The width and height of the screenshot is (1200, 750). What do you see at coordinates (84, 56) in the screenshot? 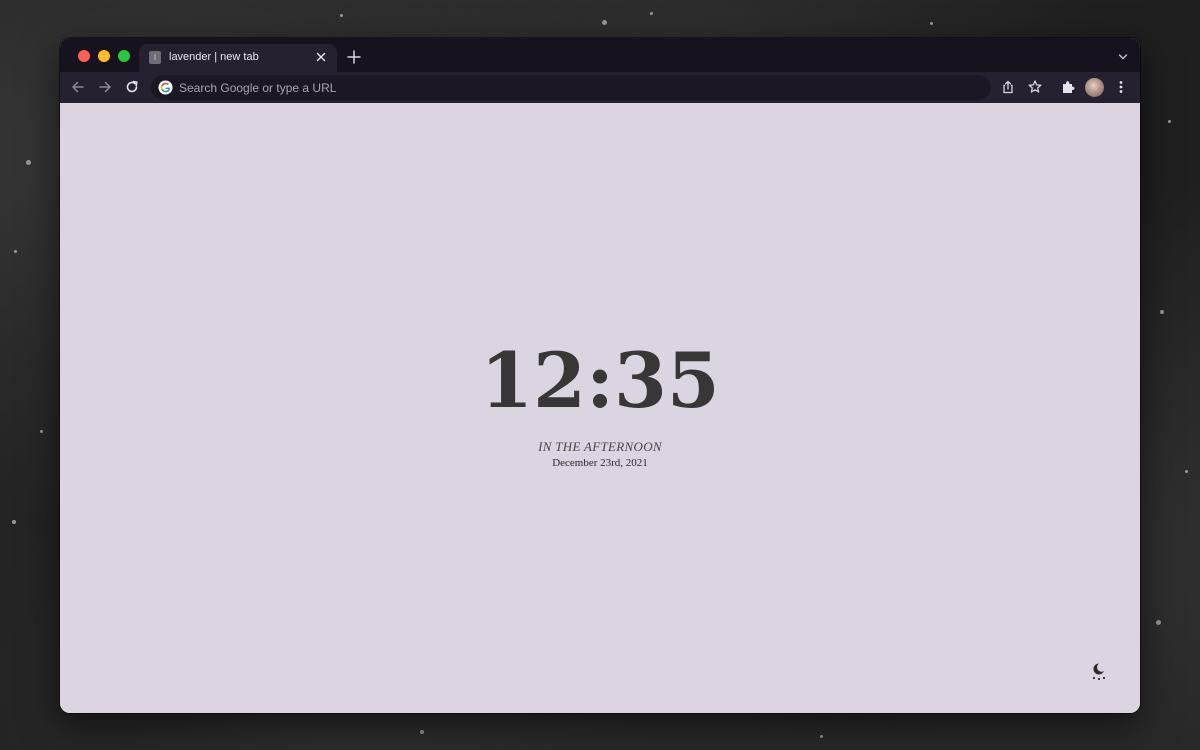
I see `close-window-button` at bounding box center [84, 56].